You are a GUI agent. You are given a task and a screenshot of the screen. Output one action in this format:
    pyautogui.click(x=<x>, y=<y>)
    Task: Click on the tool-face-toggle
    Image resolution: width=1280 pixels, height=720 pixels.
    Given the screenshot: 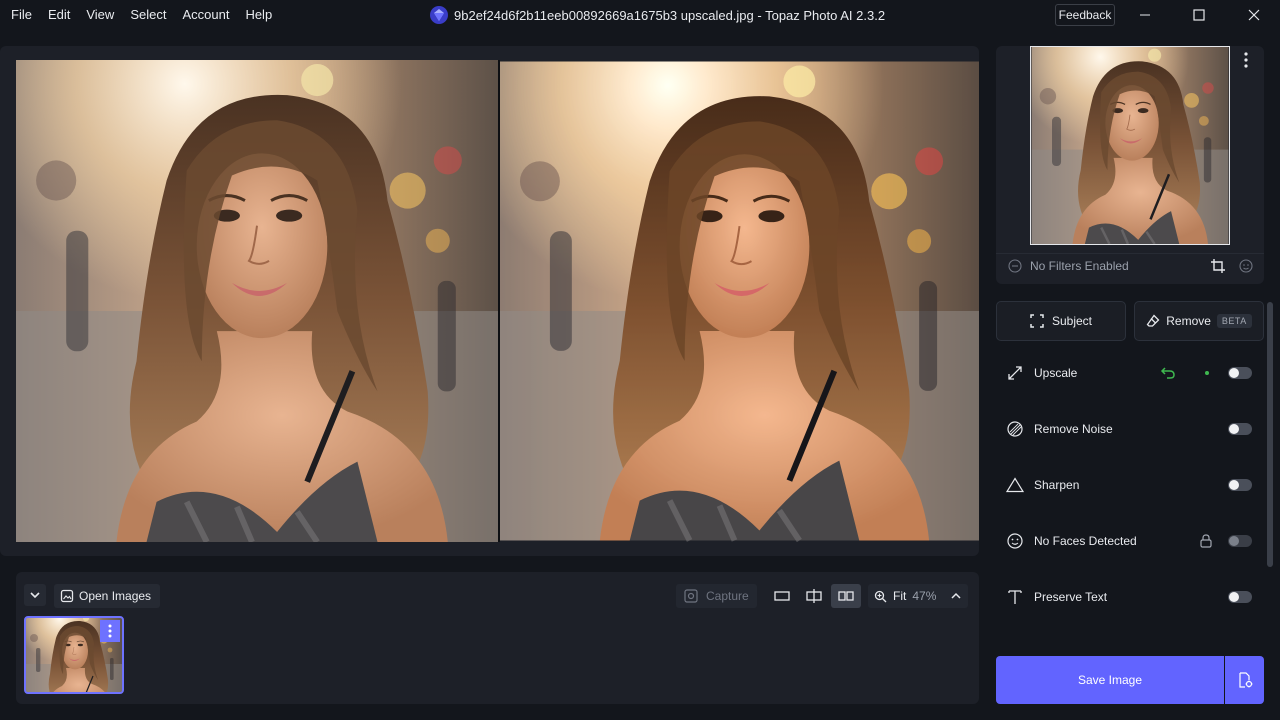 What is the action you would take?
    pyautogui.click(x=1240, y=541)
    